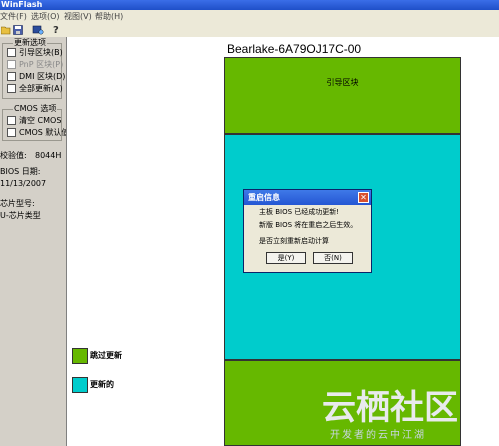 The height and width of the screenshot is (446, 499). I want to click on menu-view: 视图(V), so click(78, 16).